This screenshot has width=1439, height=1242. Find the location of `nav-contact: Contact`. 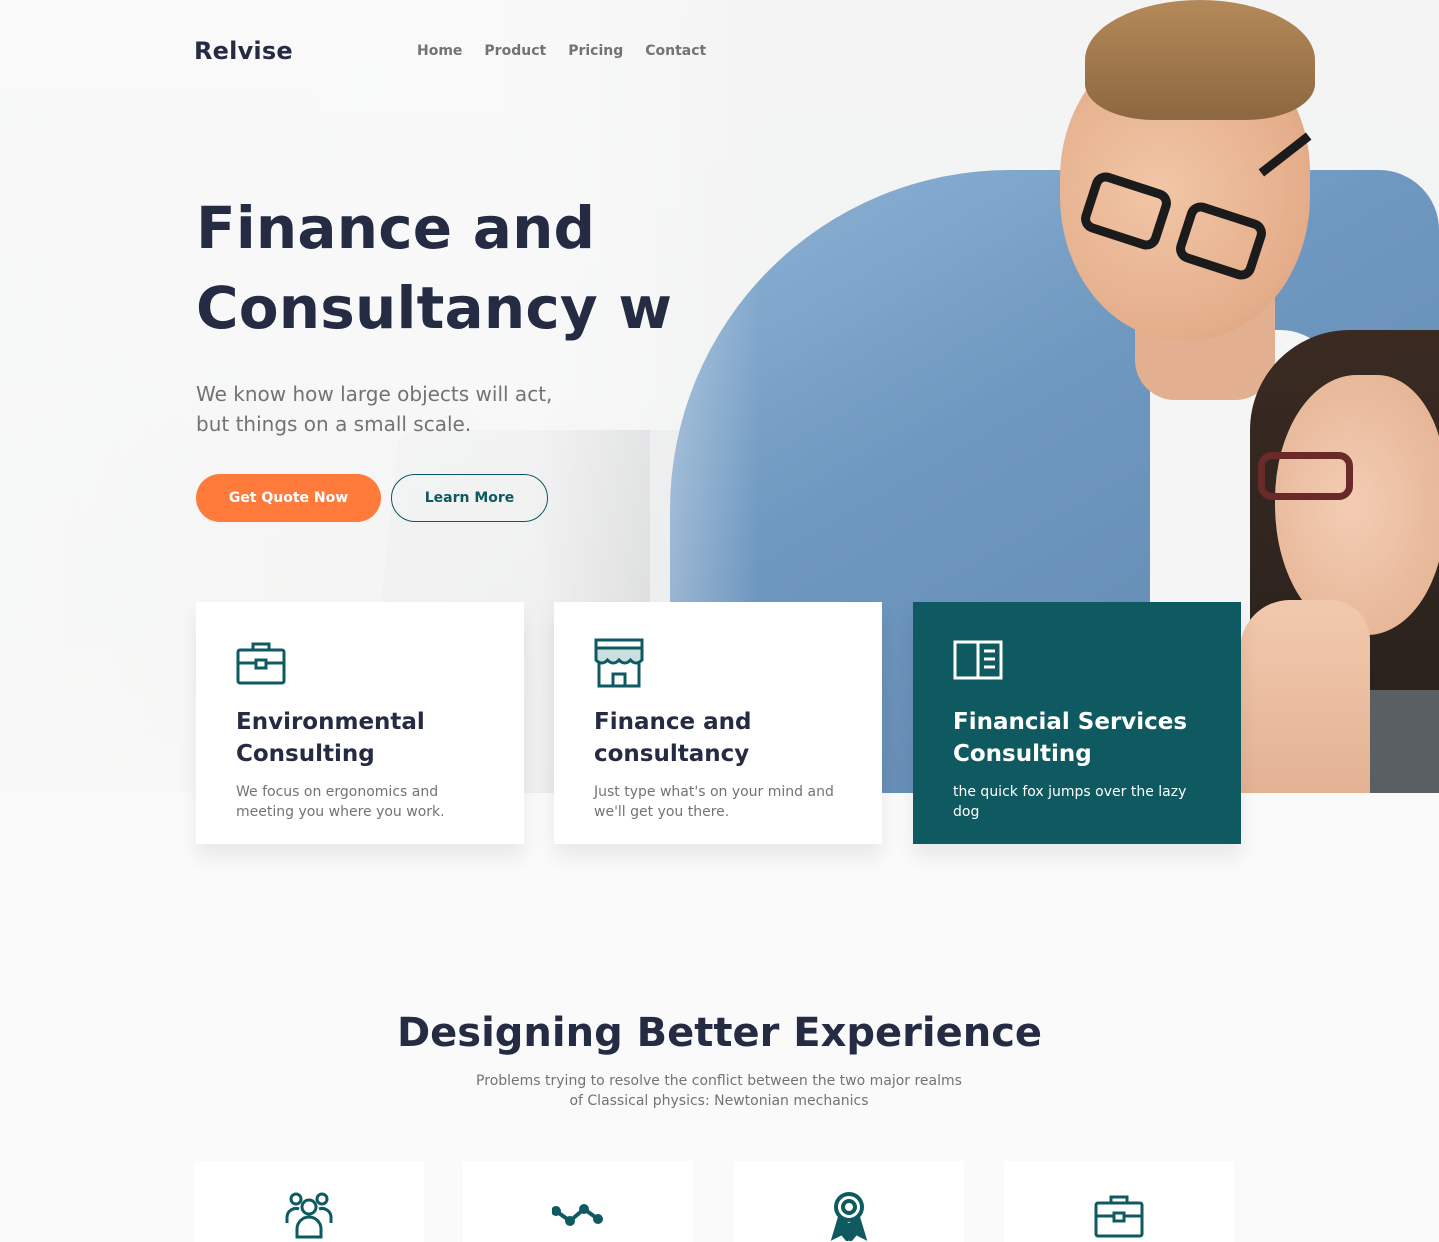

nav-contact: Contact is located at coordinates (675, 51).